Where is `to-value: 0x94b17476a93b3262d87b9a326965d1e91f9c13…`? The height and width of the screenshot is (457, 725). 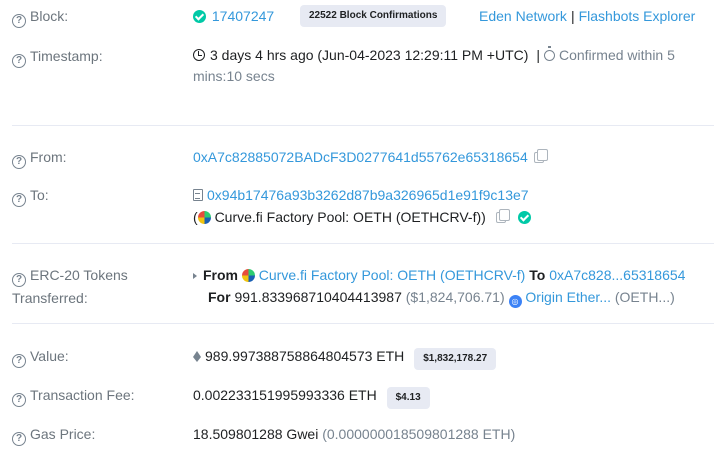
to-value: 0x94b17476a93b3262d87b9a326965d1e91f9c13… is located at coordinates (453, 206).